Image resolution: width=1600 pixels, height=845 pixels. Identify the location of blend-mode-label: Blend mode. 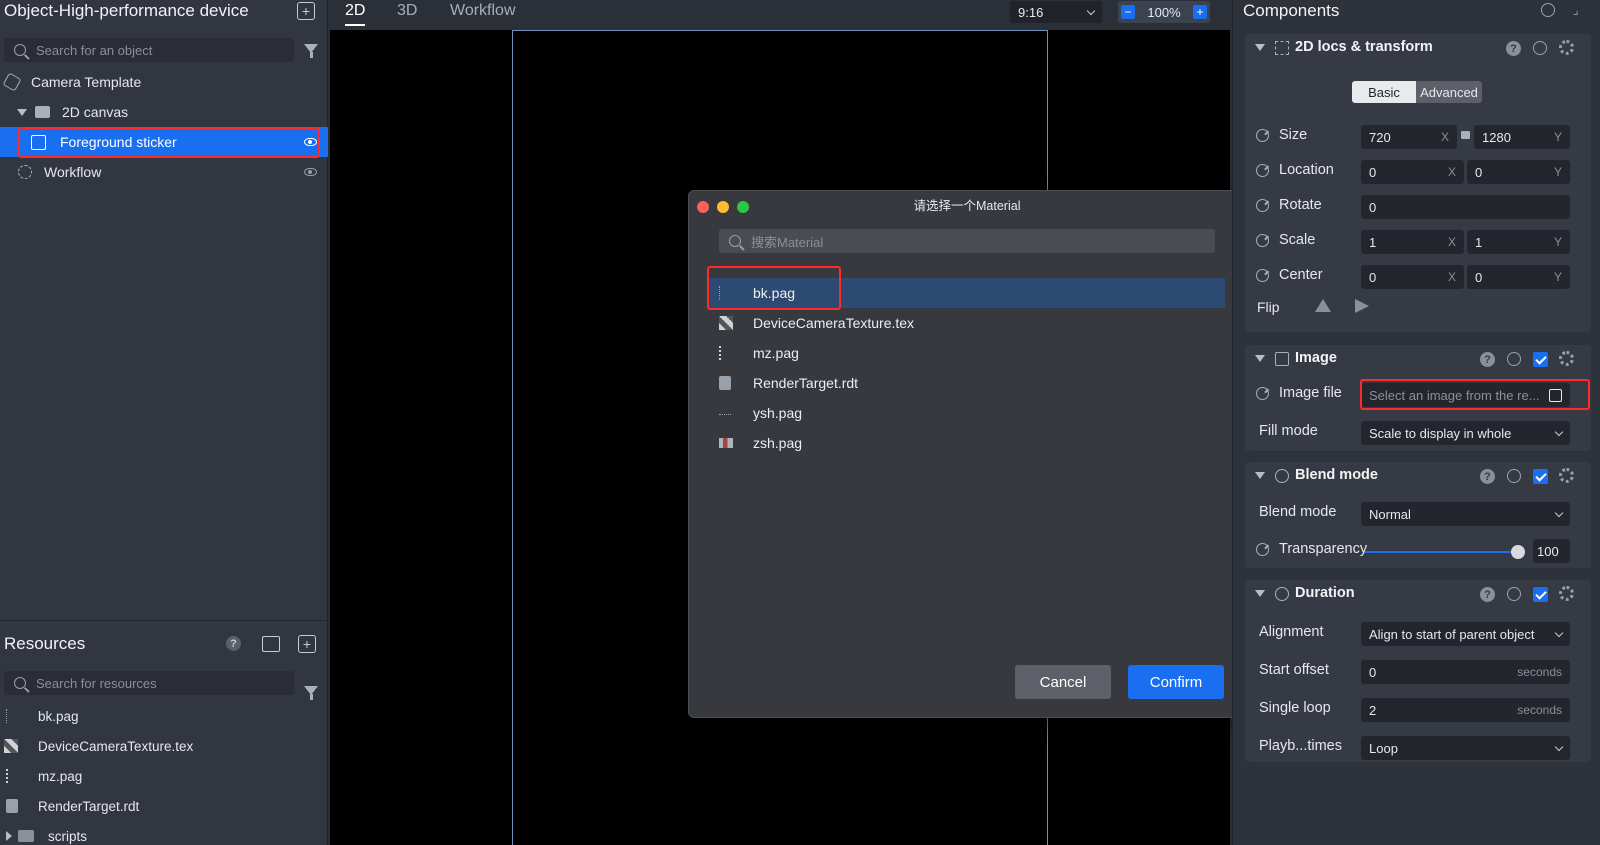
(1298, 512).